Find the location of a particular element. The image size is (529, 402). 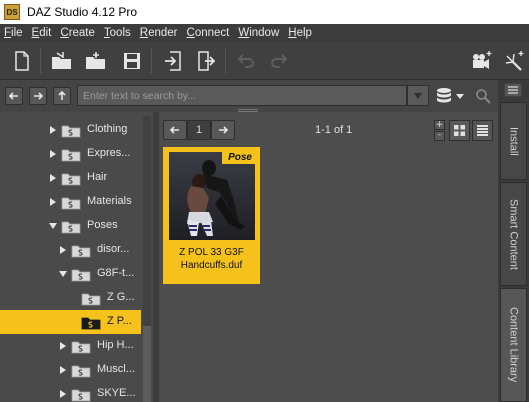

tab-smart-content: Smart Content is located at coordinates (513, 234).